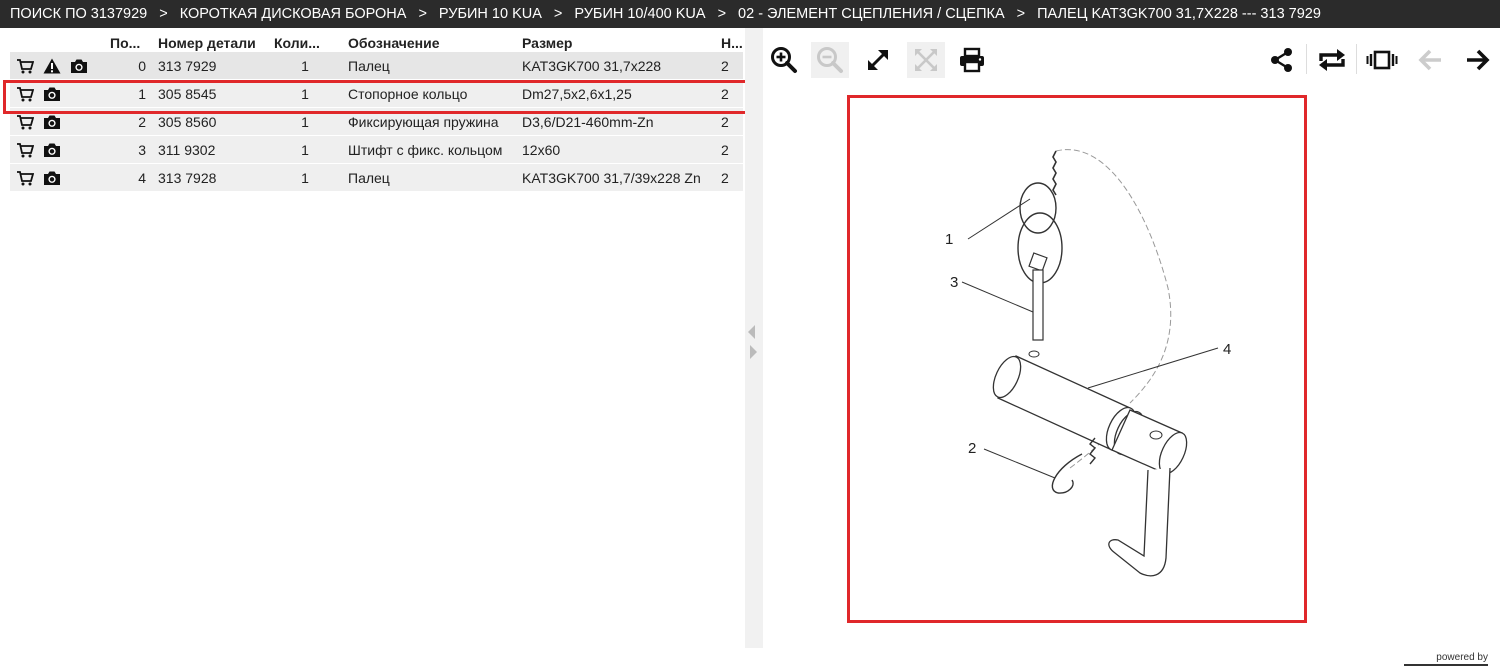 Image resolution: width=1500 pixels, height=668 pixels. I want to click on cell-part-number: 313 7929, so click(210, 66).